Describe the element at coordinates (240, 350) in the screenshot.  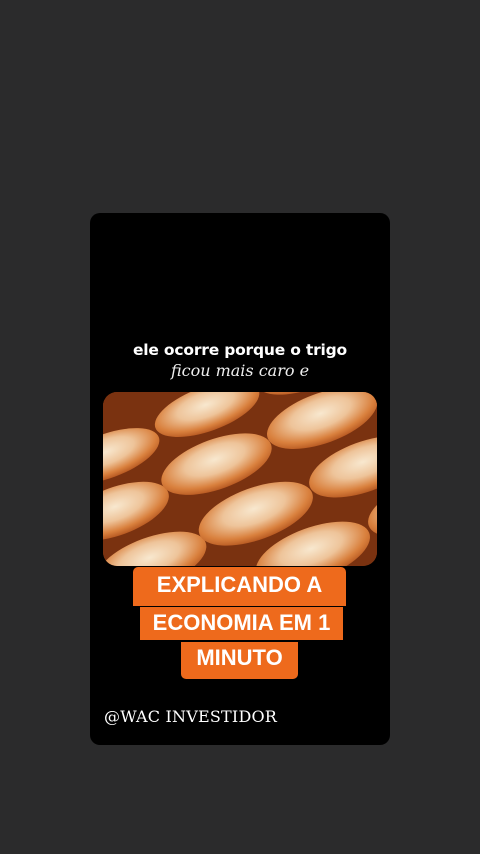
I see `caption-line-1: ele ocorre porque o trigo` at that location.